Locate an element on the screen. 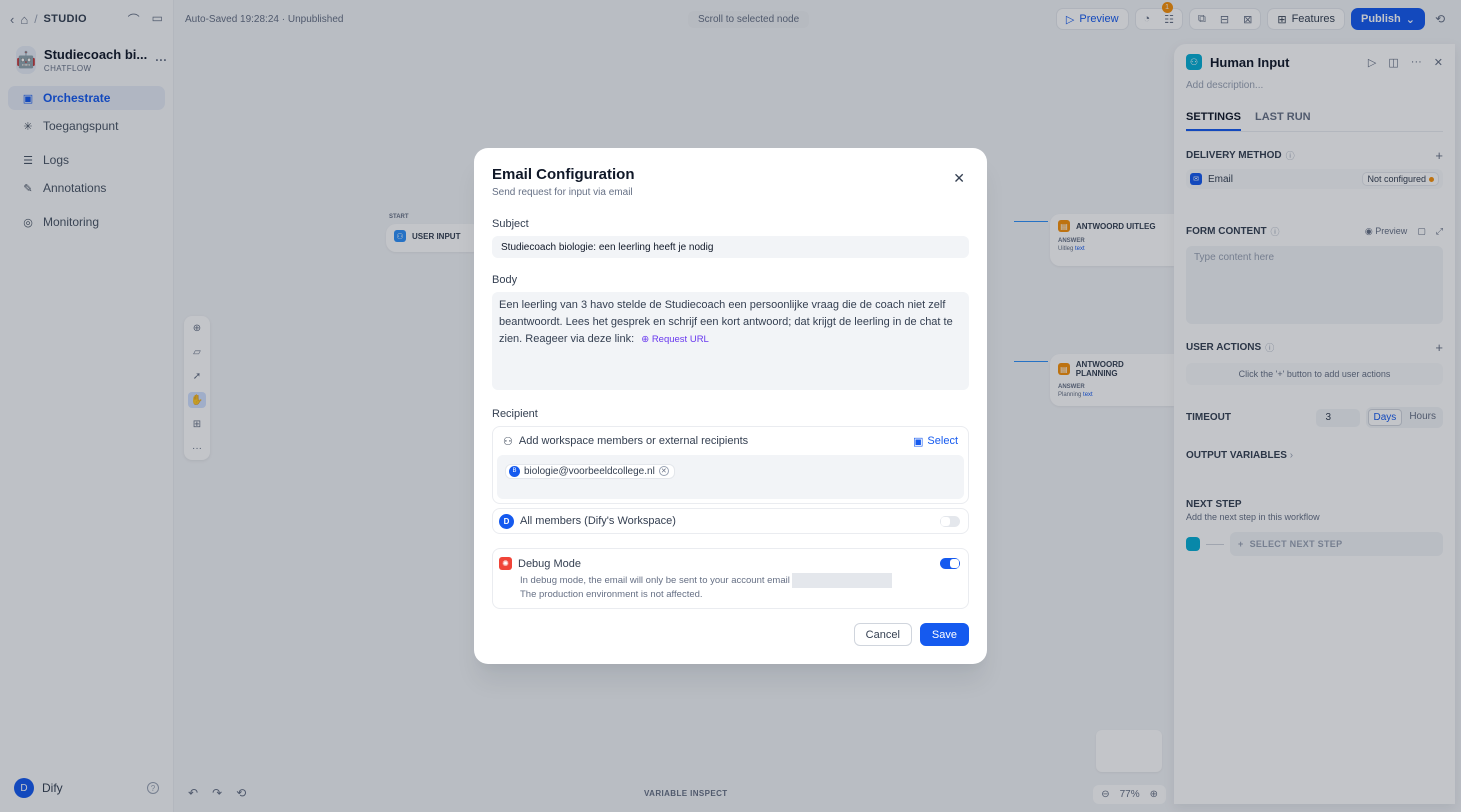 The image size is (1461, 812). select-recipients-button: ▣ Select is located at coordinates (935, 441).